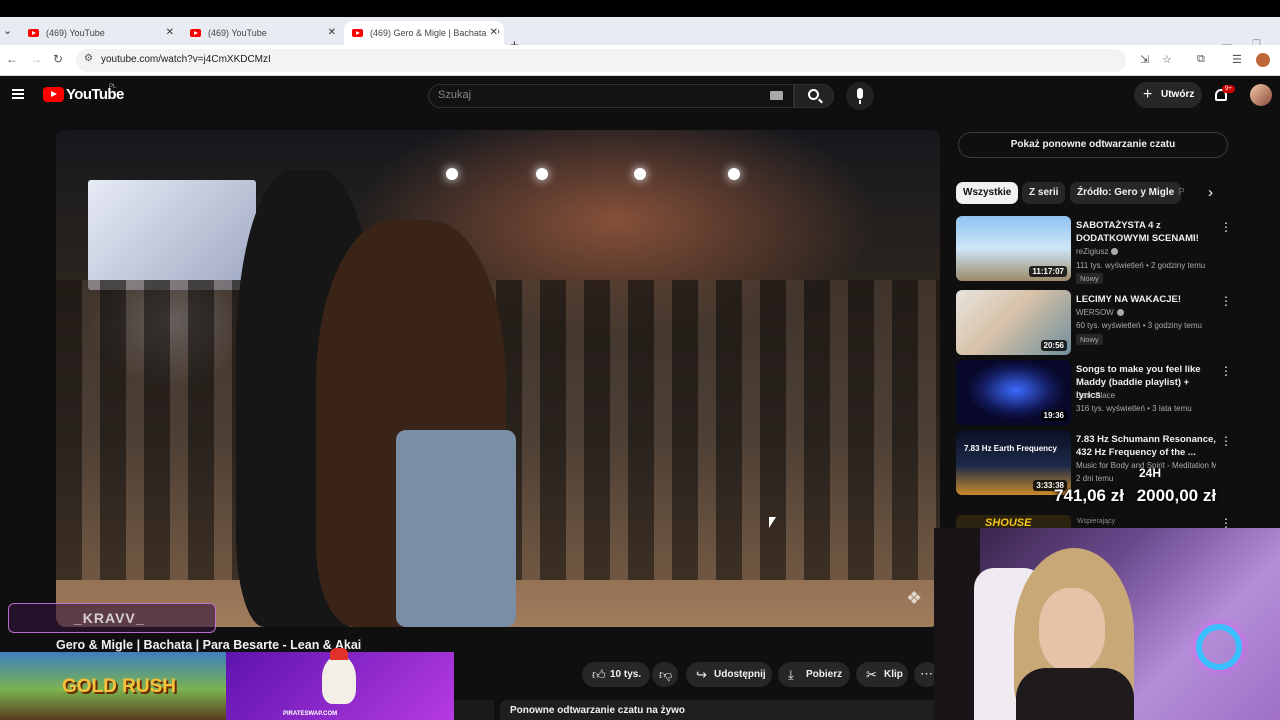 This screenshot has width=1280, height=720. I want to click on ad-pirateswap-text: PIRATESWAP.COM, so click(310, 714).